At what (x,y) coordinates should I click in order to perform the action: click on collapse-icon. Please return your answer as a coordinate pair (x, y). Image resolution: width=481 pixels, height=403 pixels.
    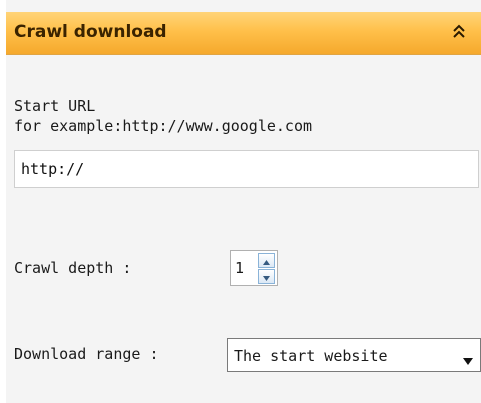
    Looking at the image, I should click on (459, 31).